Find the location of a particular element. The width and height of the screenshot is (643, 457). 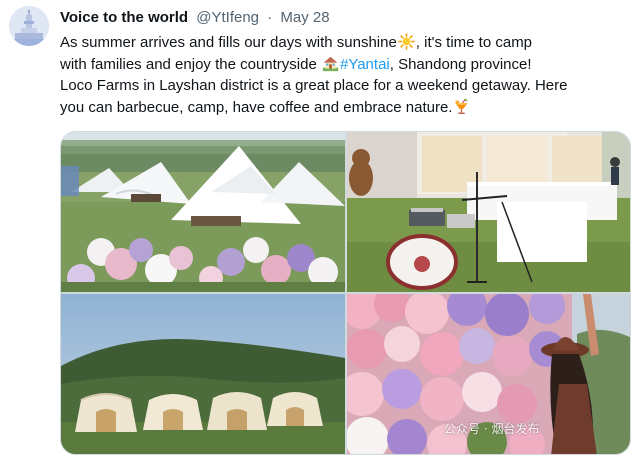

avatar-logo-icon is located at coordinates (29, 26).